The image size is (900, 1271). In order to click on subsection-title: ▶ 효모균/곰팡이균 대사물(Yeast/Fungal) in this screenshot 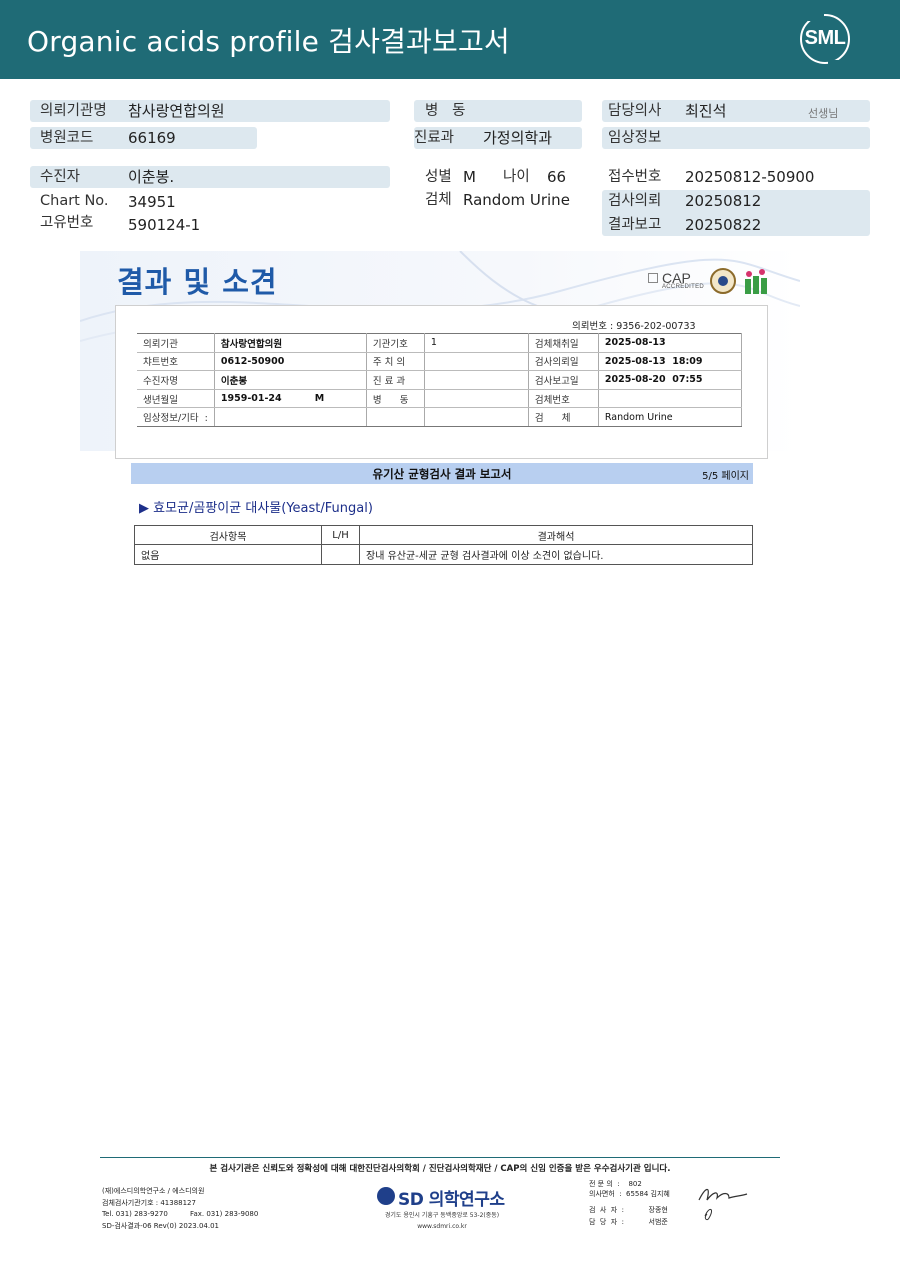, I will do `click(256, 508)`.